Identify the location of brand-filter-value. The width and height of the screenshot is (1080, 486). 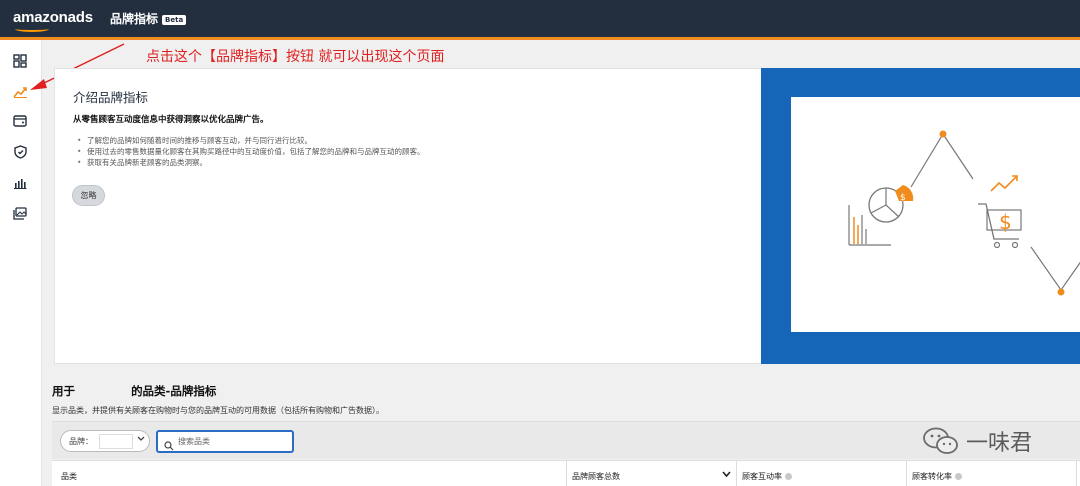
(116, 441).